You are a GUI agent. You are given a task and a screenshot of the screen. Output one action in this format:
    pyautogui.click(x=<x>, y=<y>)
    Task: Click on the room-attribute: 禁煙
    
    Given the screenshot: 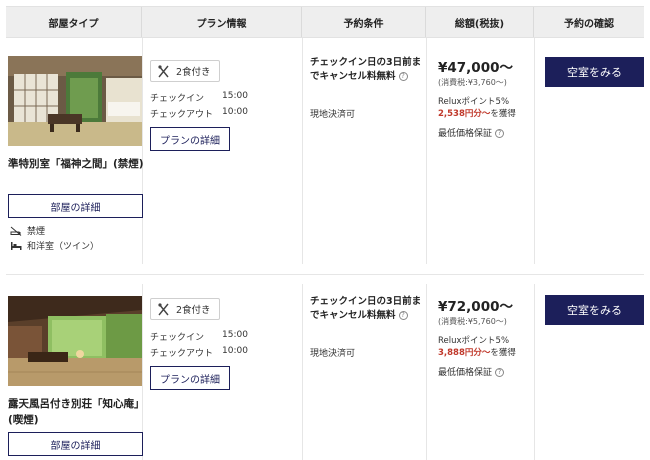 What is the action you would take?
    pyautogui.click(x=27, y=230)
    